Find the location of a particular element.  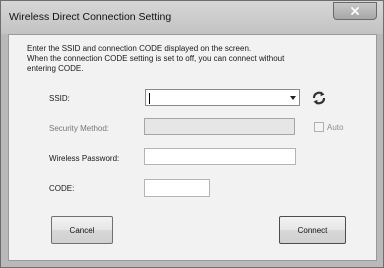

security-method-field is located at coordinates (219, 126).